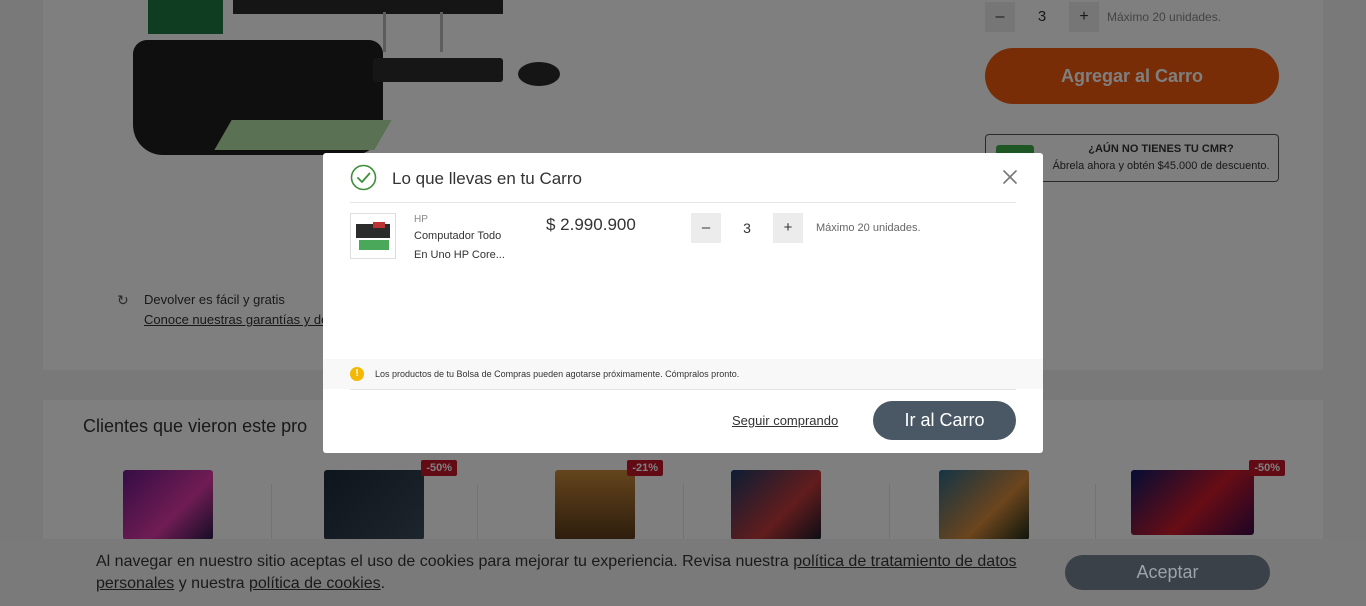 The image size is (1366, 606). Describe the element at coordinates (944, 420) in the screenshot. I see `go-to-cart-button: Ir al Carro` at that location.